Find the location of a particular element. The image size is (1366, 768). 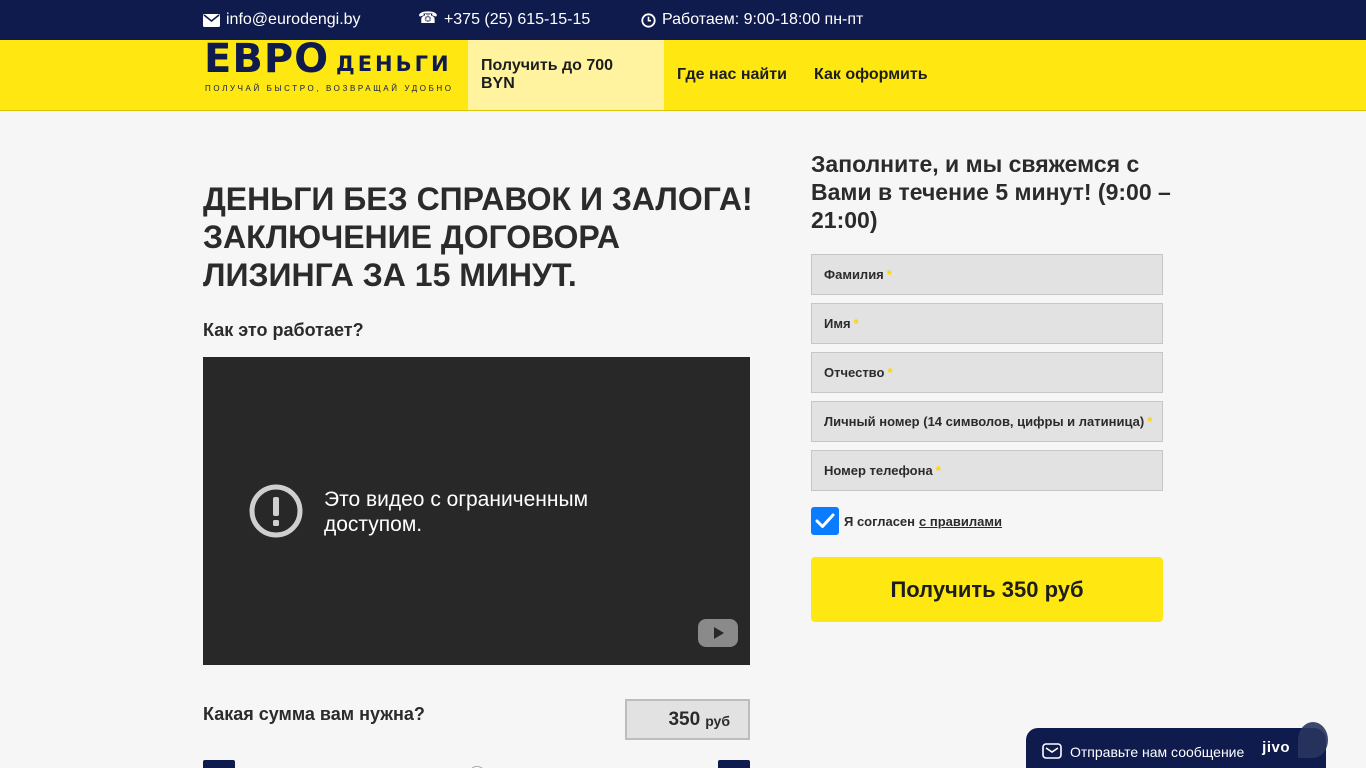

video-restricted-message: Это видео с ограниченным доступом. is located at coordinates (456, 512).